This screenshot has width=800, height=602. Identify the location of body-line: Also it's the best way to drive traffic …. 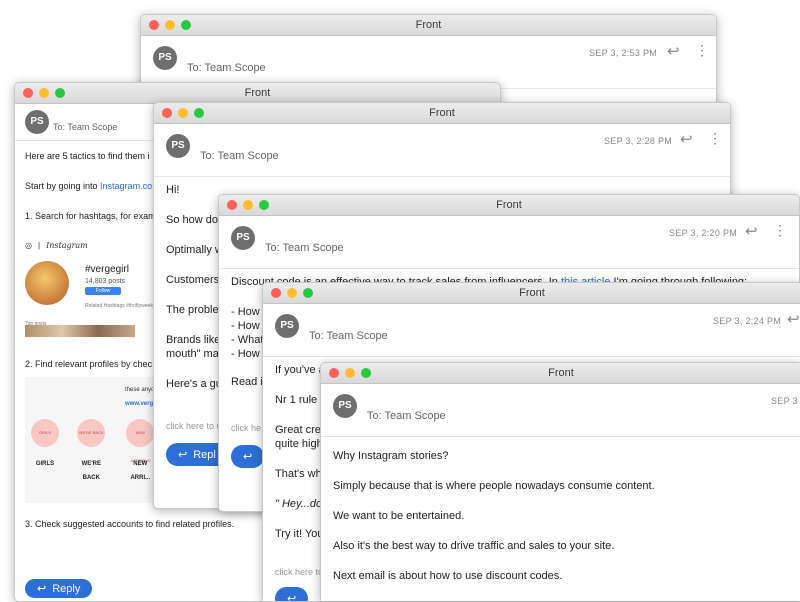
(474, 546).